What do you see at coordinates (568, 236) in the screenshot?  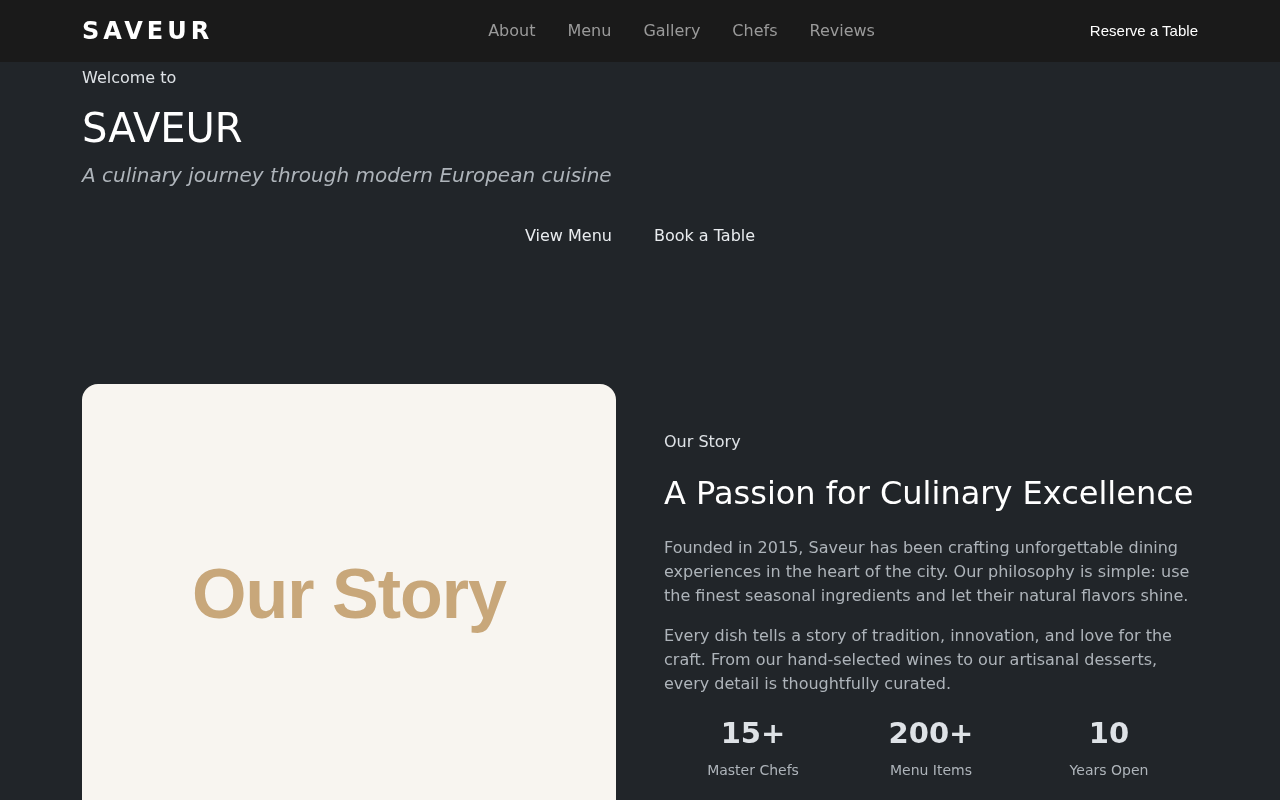 I see `hero-button: View Menu` at bounding box center [568, 236].